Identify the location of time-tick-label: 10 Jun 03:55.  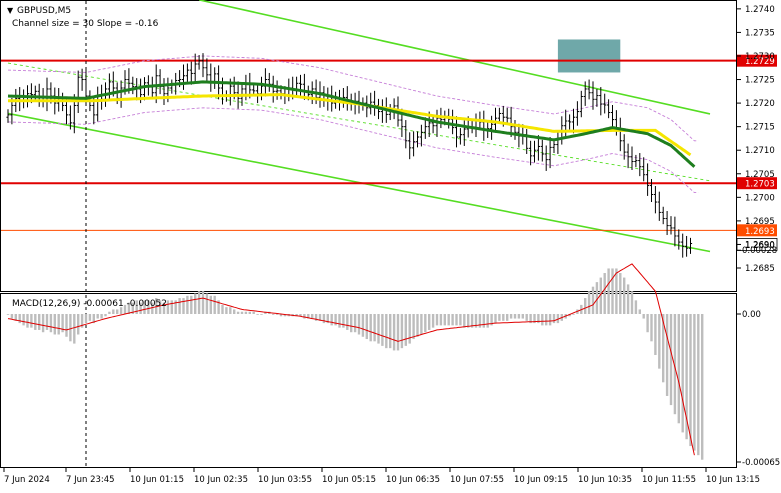
(285, 480).